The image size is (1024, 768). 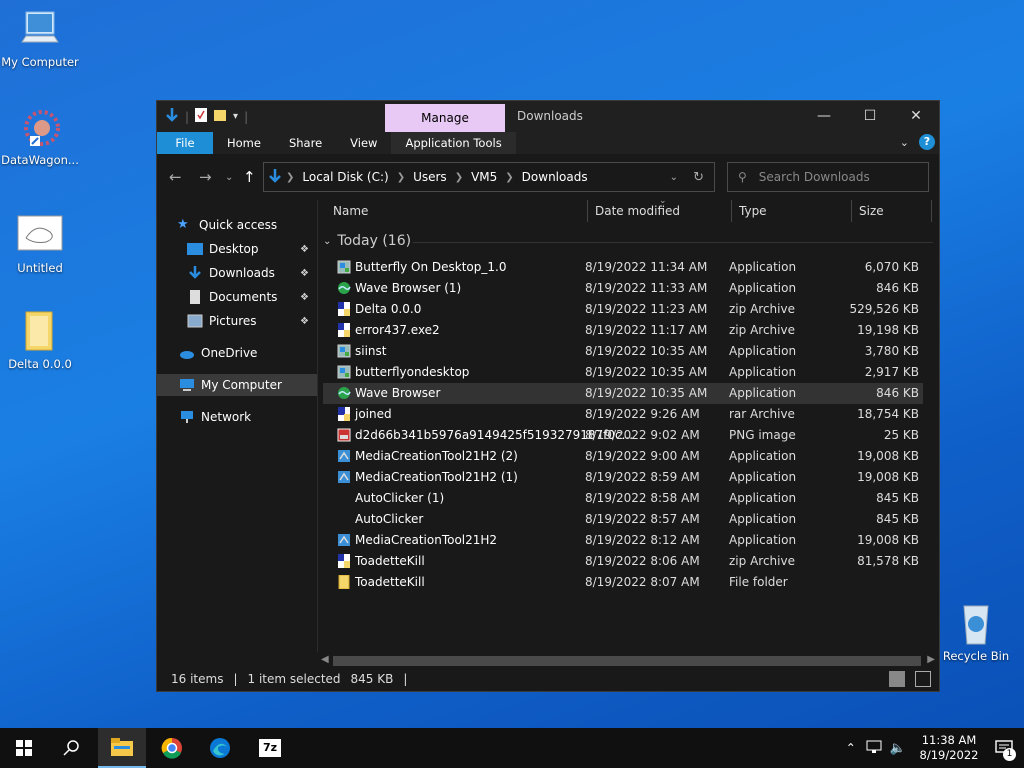 I want to click on address-dropdown-icon: ⌄, so click(x=674, y=177).